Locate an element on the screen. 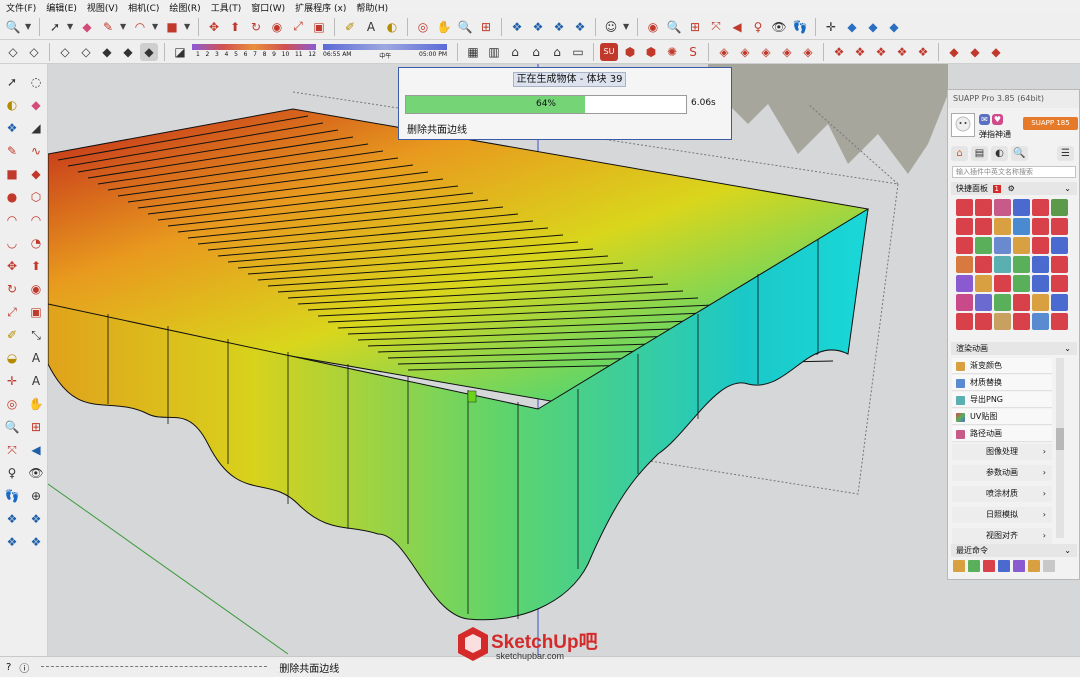  3d-text-icon: A is located at coordinates (36, 381).